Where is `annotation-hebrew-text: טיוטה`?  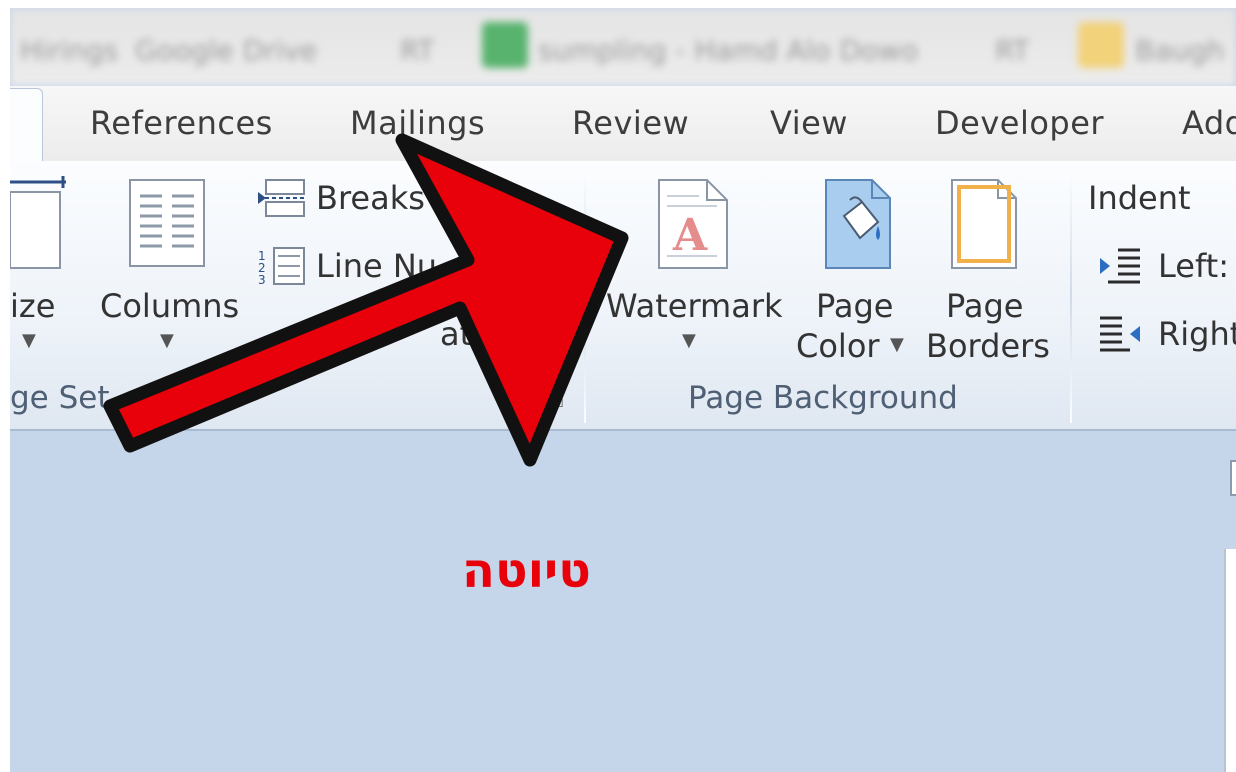
annotation-hebrew-text: טיוטה is located at coordinates (526, 571).